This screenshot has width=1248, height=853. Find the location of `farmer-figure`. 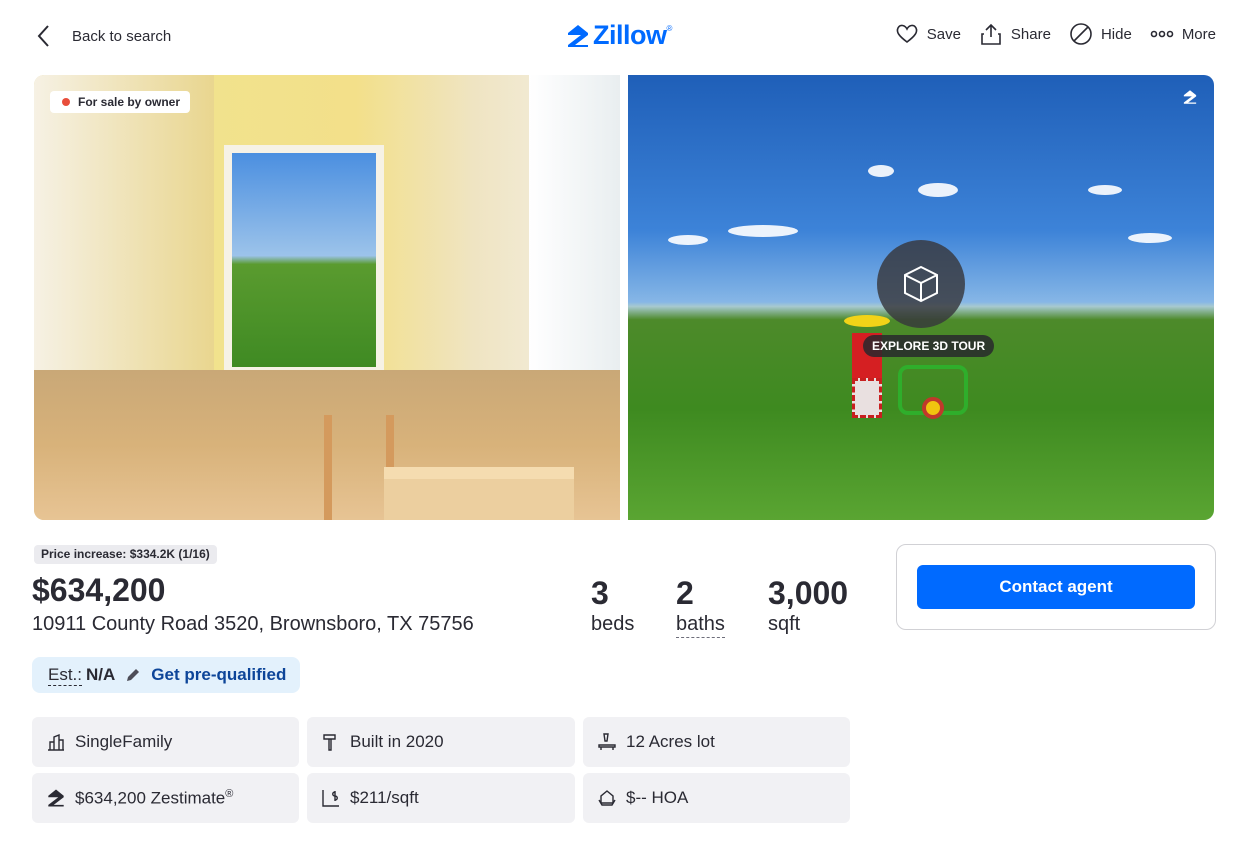

farmer-figure is located at coordinates (868, 370).